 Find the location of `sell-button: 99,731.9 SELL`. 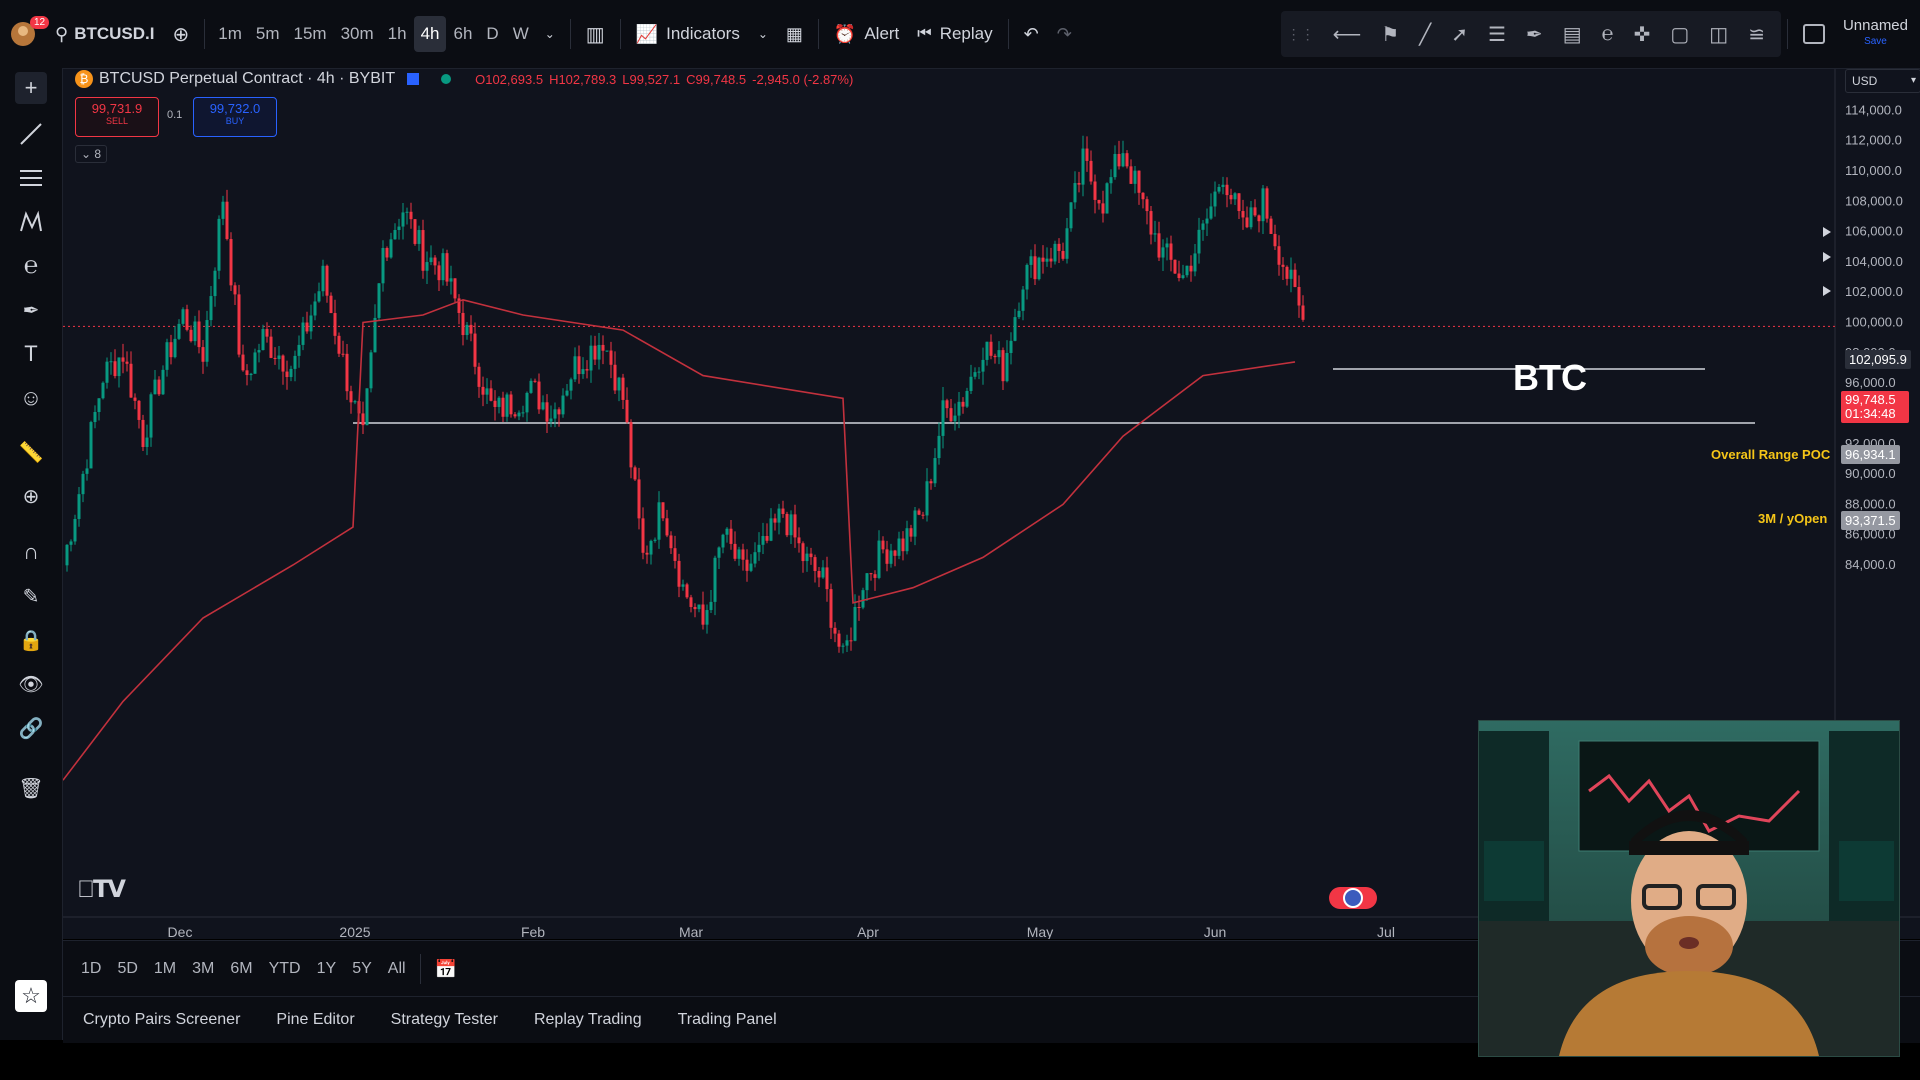

sell-button: 99,731.9 SELL is located at coordinates (117, 117).